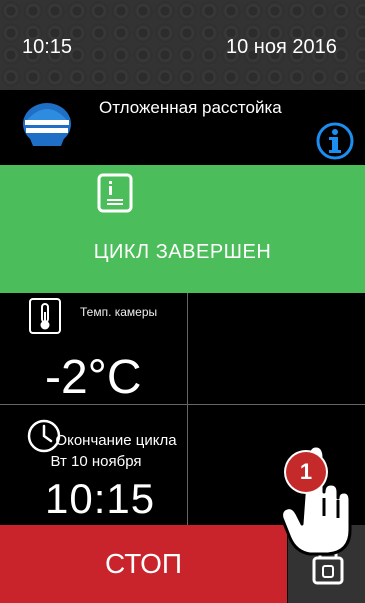 The height and width of the screenshot is (603, 365). I want to click on cycle-end-label: Окончание цикла Вт 10 ноября, so click(113, 451).